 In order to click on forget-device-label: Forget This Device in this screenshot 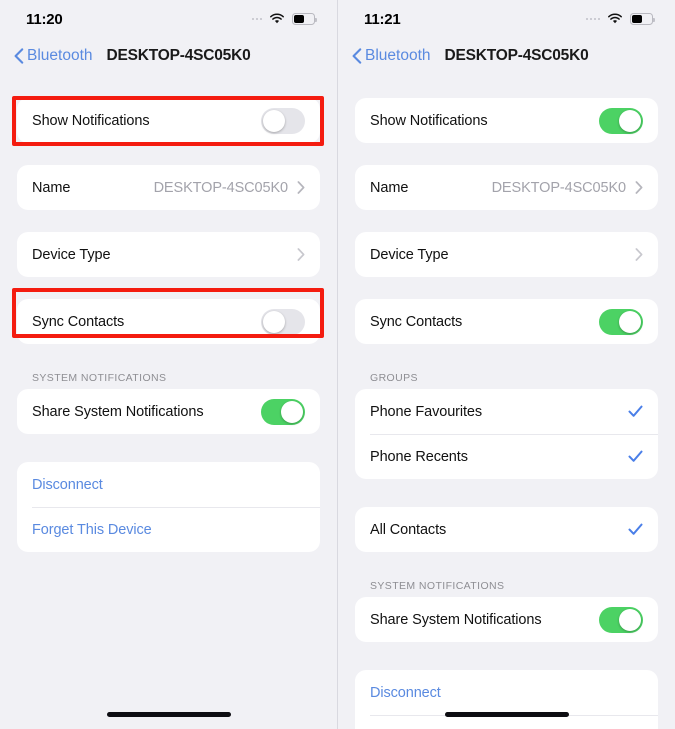, I will do `click(92, 529)`.